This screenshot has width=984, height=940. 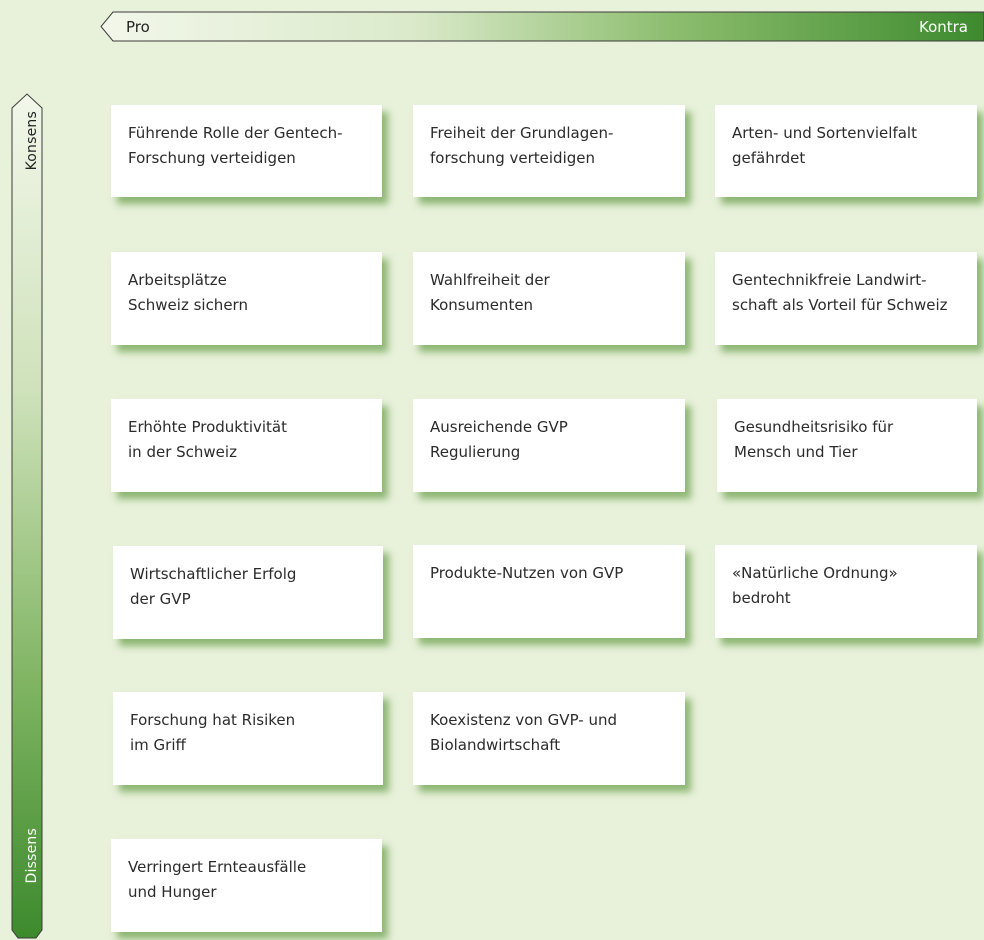 What do you see at coordinates (490, 280) in the screenshot?
I see `card-text-line: Wahlfreiheit der` at bounding box center [490, 280].